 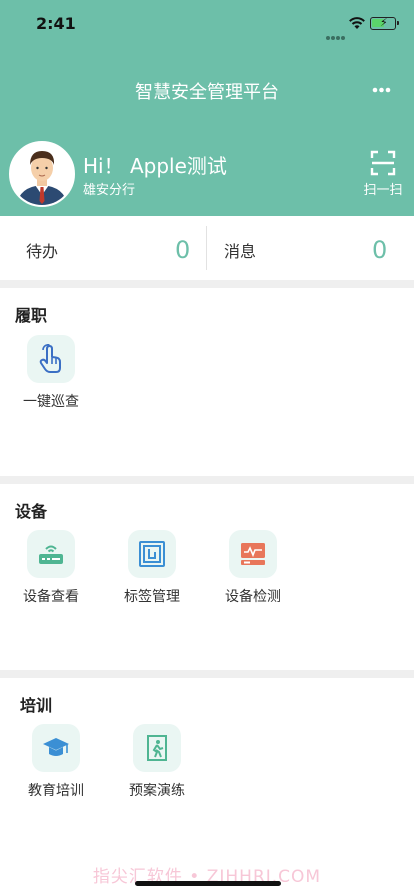 What do you see at coordinates (183, 250) in the screenshot?
I see `todo-count: 0` at bounding box center [183, 250].